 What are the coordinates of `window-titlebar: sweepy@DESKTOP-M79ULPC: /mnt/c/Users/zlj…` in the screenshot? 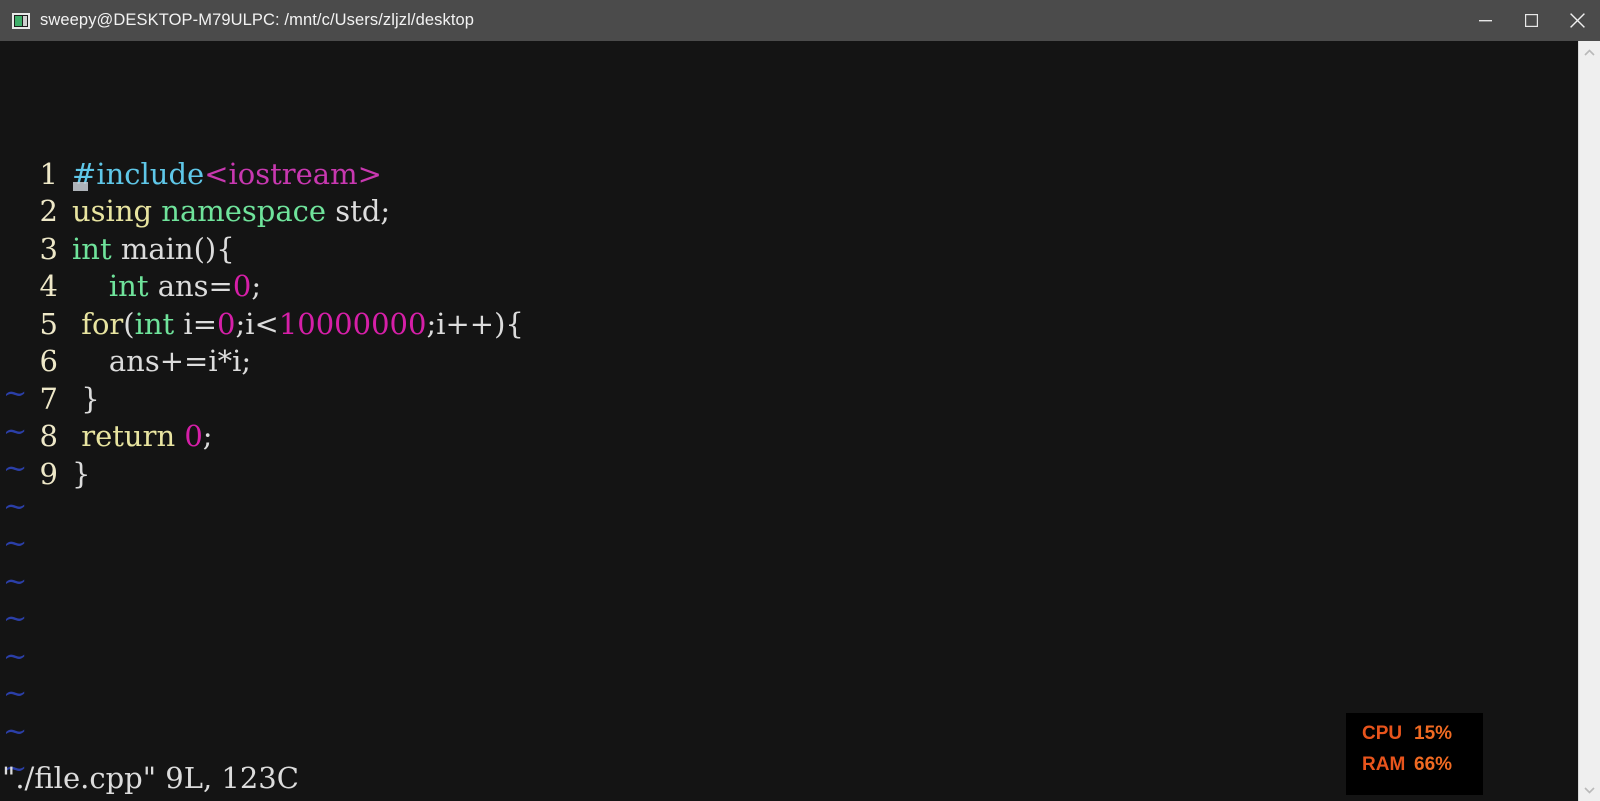 It's located at (800, 20).